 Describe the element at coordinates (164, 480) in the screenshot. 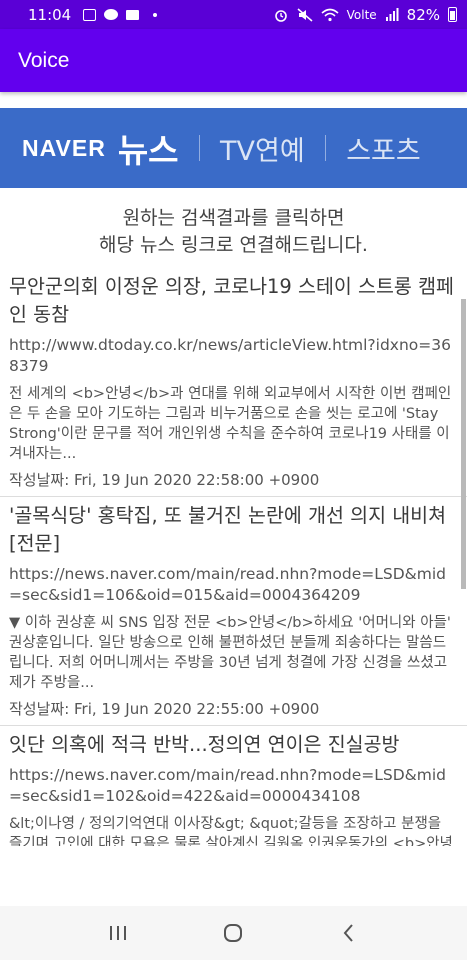

I see `item-date: 작성날짜: Fri, 19 Jun 2020 22:58:00 +0900` at that location.